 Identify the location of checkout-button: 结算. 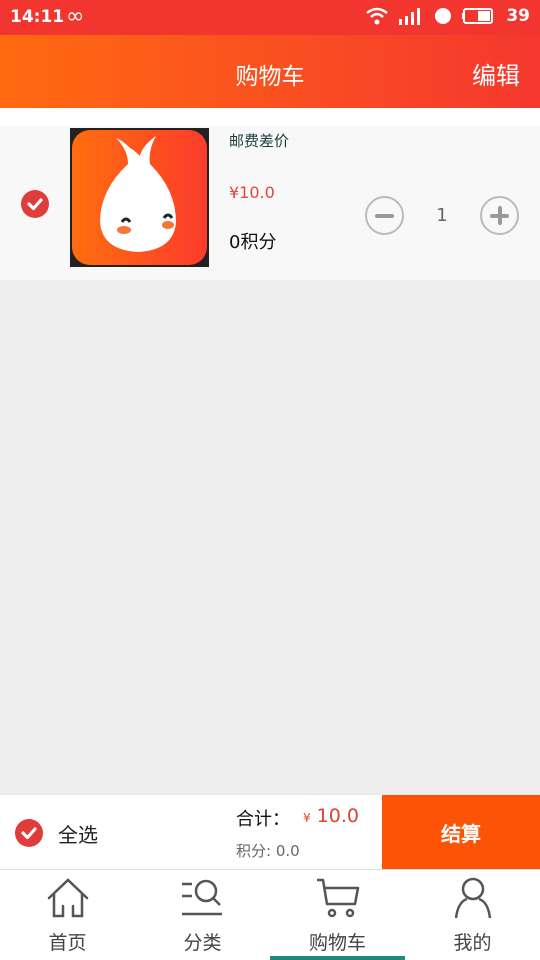
(461, 832).